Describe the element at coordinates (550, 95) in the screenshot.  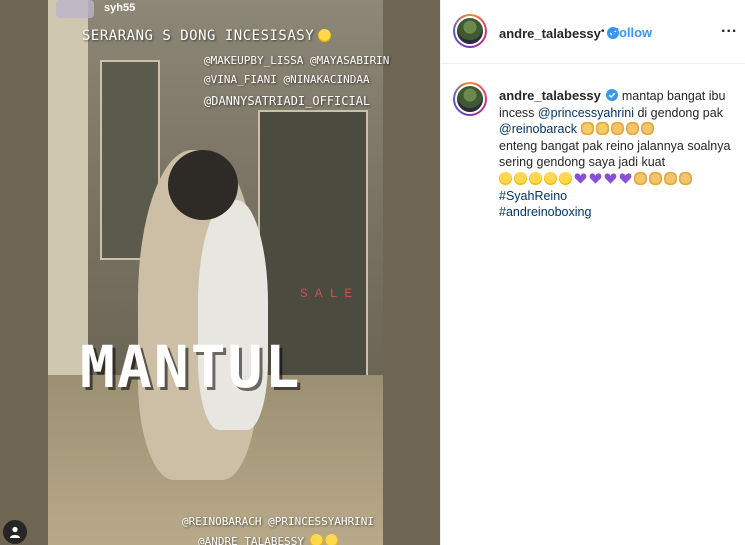
I see `caption-username: andre_talabessy` at that location.